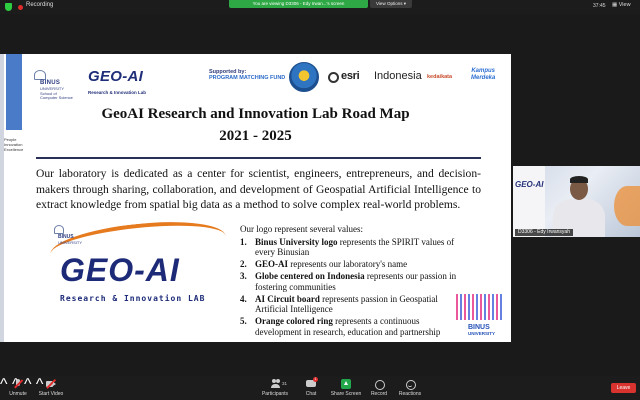  What do you see at coordinates (333, 77) in the screenshot?
I see `esri-globe-icon` at bounding box center [333, 77].